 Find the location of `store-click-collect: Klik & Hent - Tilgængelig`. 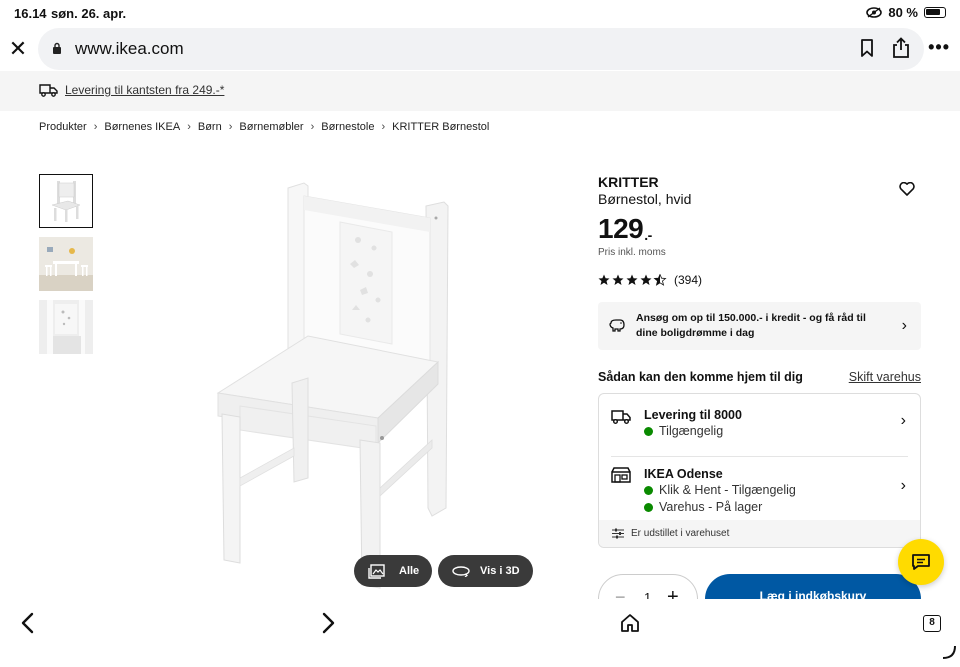

store-click-collect: Klik & Hent - Tilgængelig is located at coordinates (720, 490).